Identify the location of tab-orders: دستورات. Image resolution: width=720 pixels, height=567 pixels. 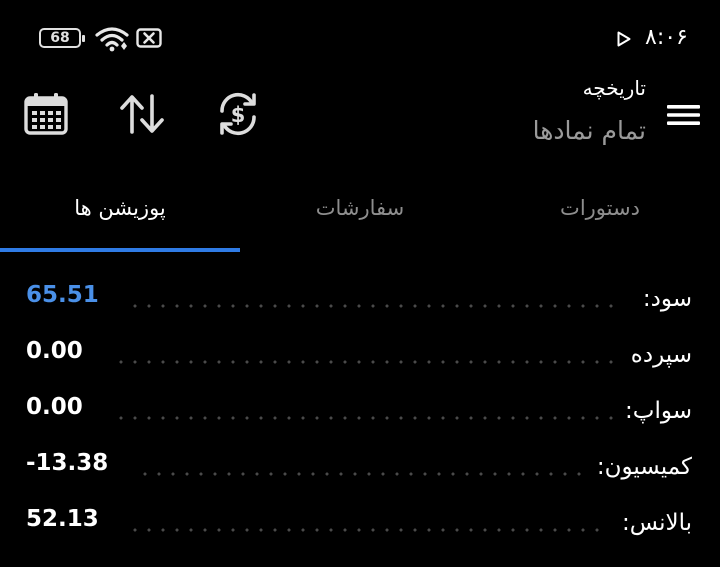
(600, 214).